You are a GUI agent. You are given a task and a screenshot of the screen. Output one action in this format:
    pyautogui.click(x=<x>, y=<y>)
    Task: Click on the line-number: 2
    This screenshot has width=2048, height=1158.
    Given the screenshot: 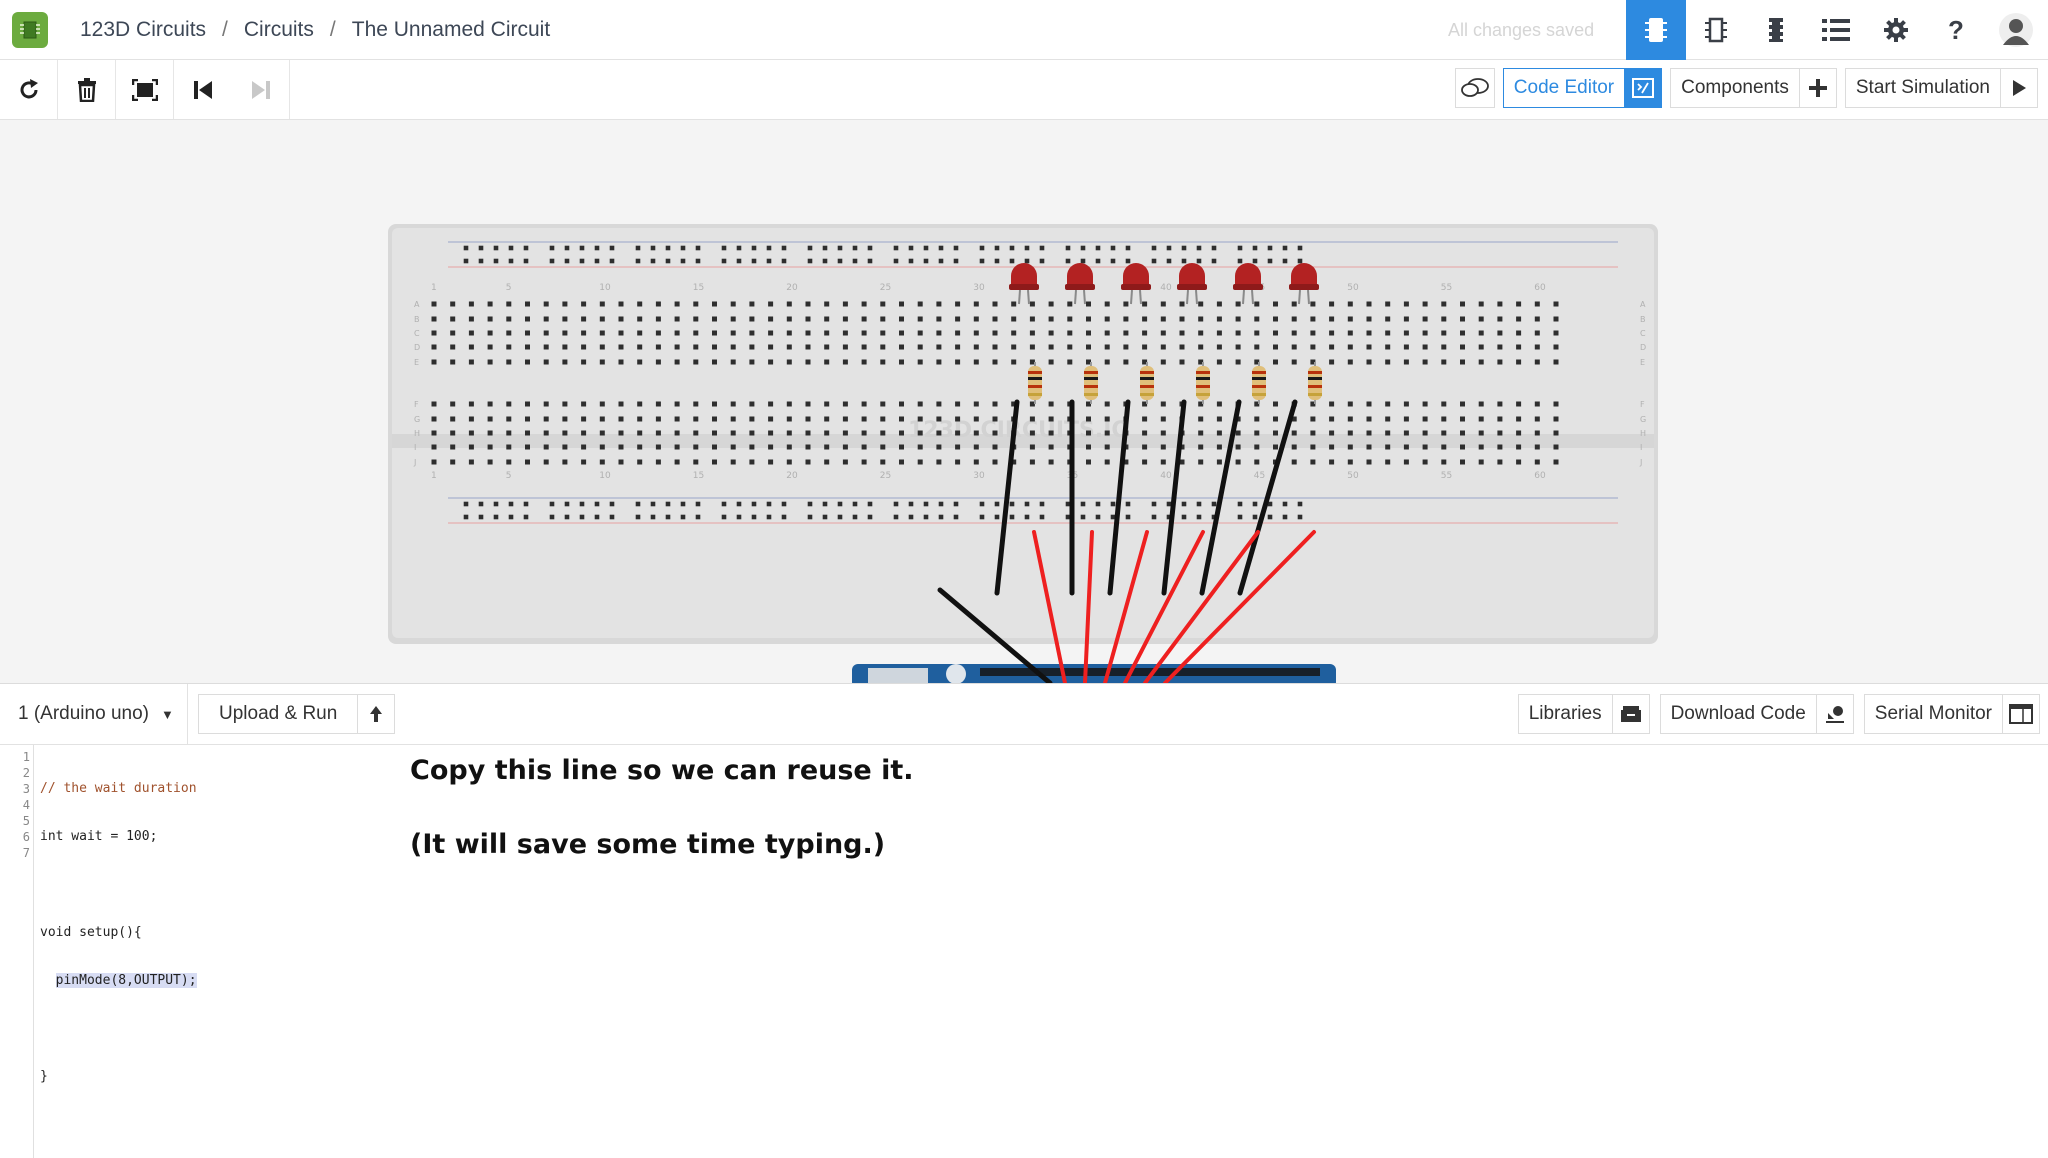 What is the action you would take?
    pyautogui.click(x=26, y=773)
    